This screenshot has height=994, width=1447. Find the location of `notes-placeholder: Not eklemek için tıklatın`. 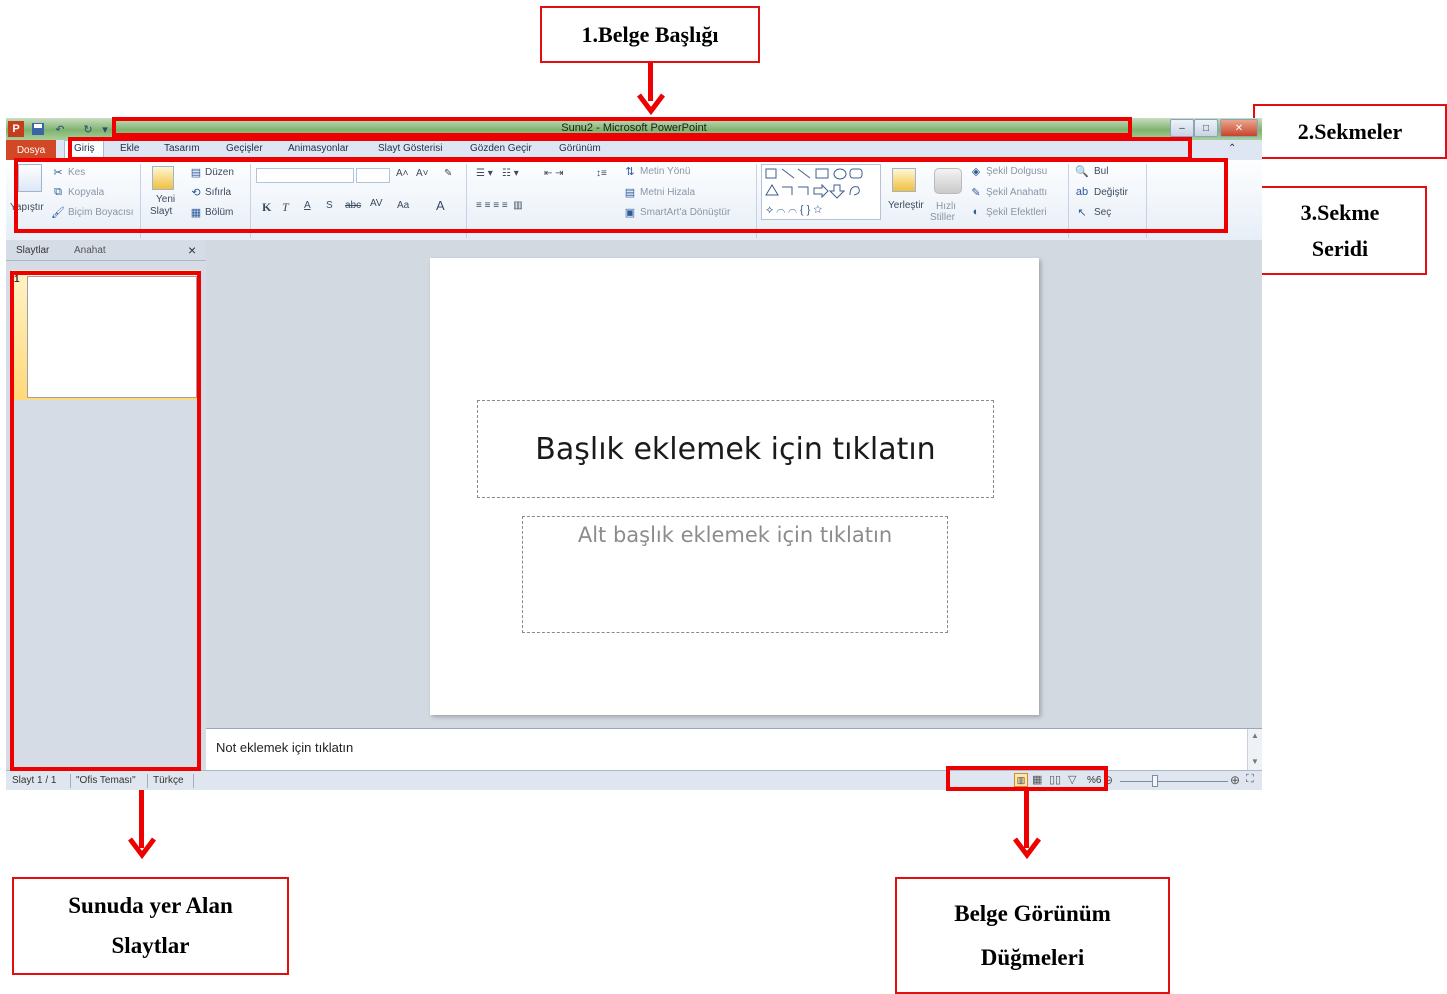

notes-placeholder: Not eklemek için tıklatın is located at coordinates (285, 747).